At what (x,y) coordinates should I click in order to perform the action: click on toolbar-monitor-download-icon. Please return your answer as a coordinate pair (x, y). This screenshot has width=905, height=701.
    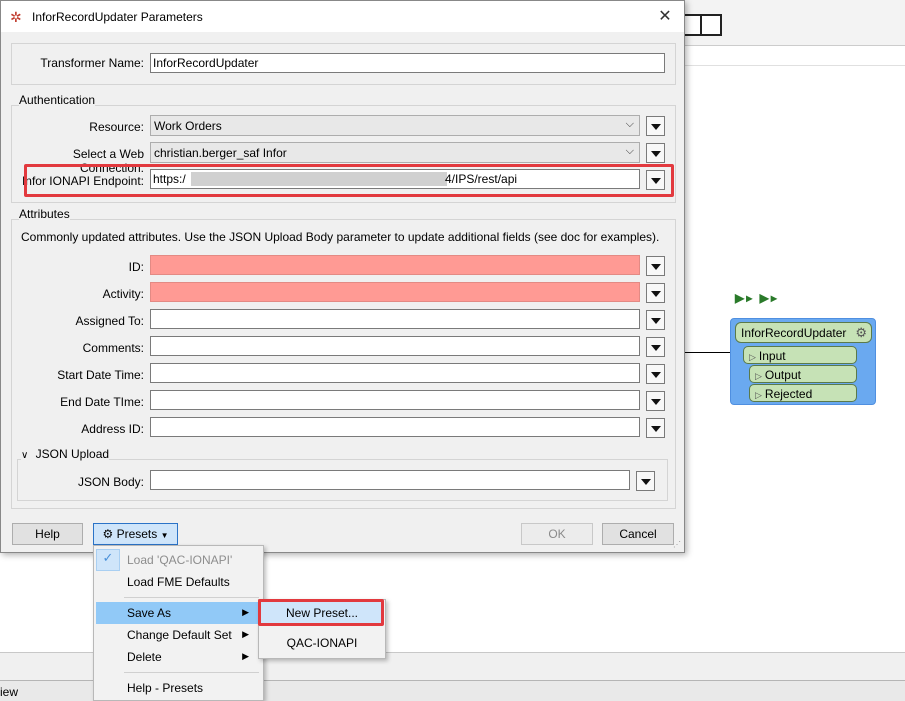
    Looking at the image, I should click on (711, 25).